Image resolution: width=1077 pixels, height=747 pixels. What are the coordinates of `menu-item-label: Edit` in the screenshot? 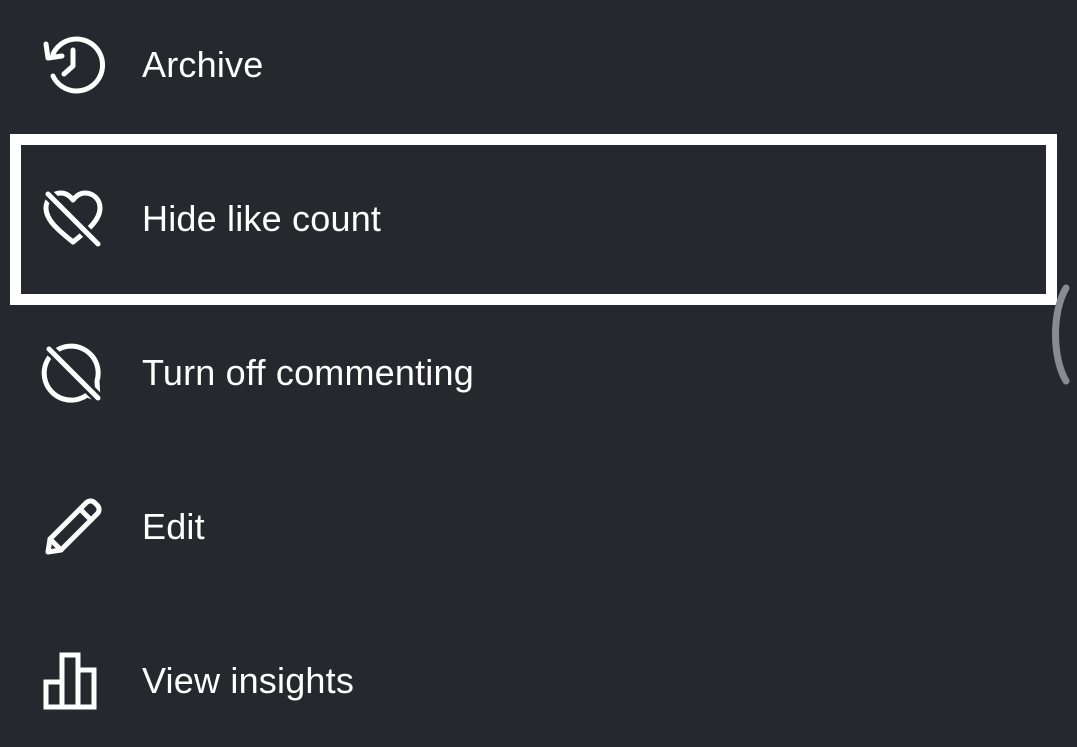 It's located at (173, 526).